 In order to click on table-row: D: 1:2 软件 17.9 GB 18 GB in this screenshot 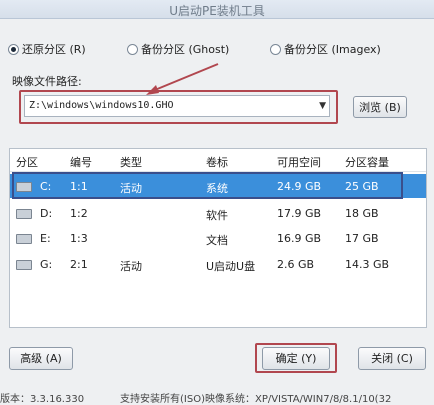, I will do `click(218, 213)`.